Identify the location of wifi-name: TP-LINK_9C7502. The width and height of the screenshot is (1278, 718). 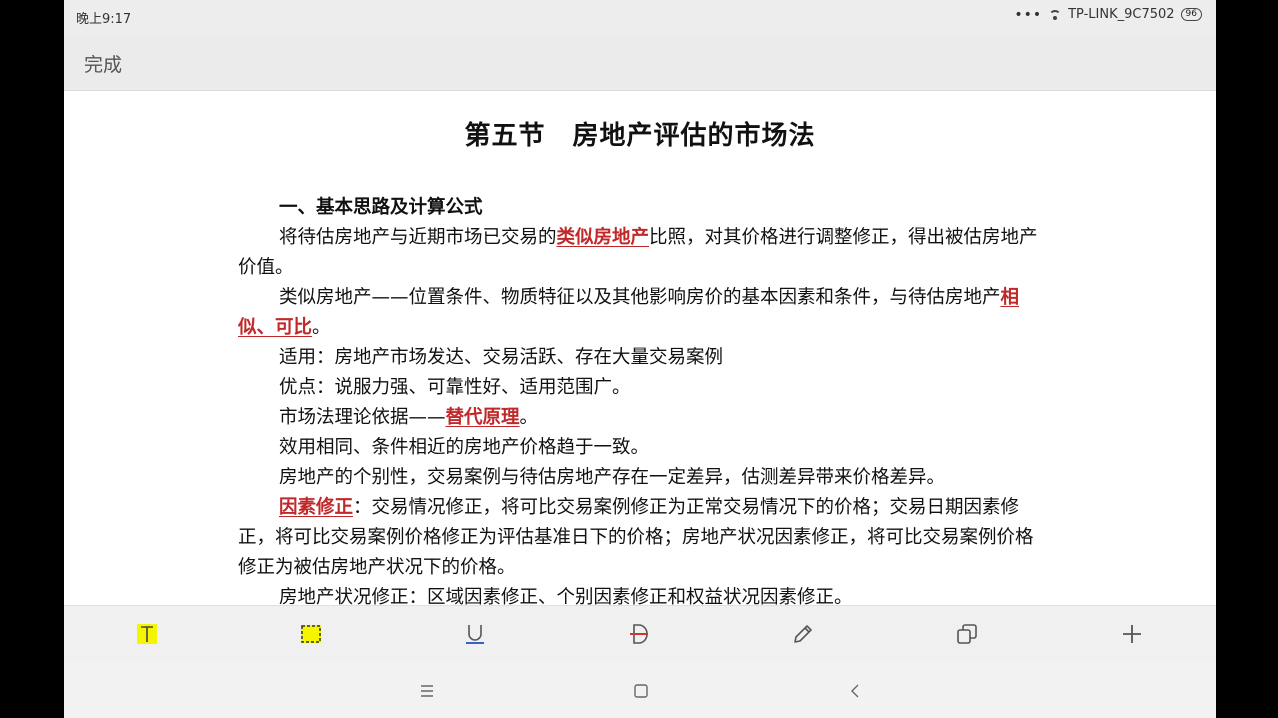
(1121, 14).